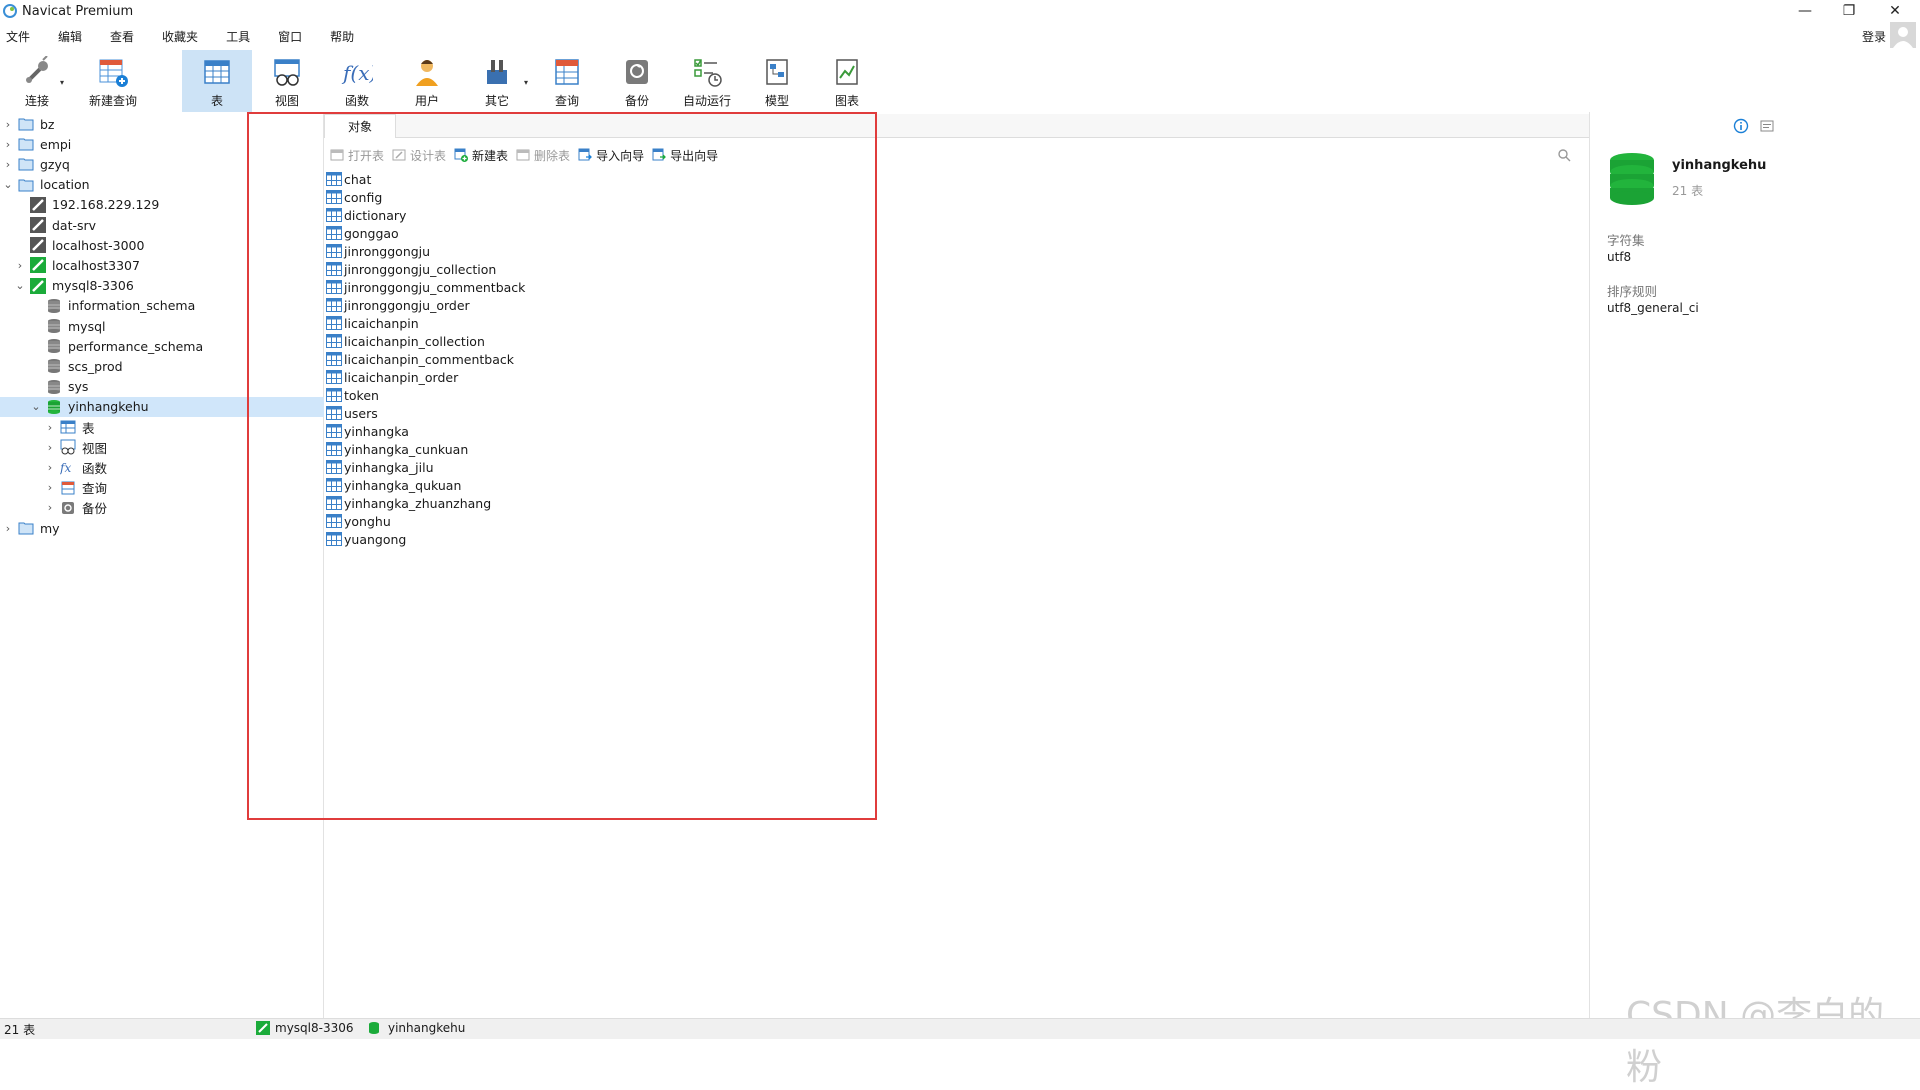 The width and height of the screenshot is (1920, 1090). Describe the element at coordinates (357, 81) in the screenshot. I see `toolbar-function-button: f(x) 函数` at that location.